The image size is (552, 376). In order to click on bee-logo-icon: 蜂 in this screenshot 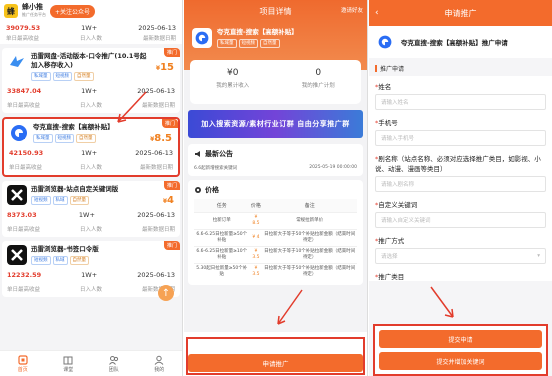, I will do `click(11, 11)`.